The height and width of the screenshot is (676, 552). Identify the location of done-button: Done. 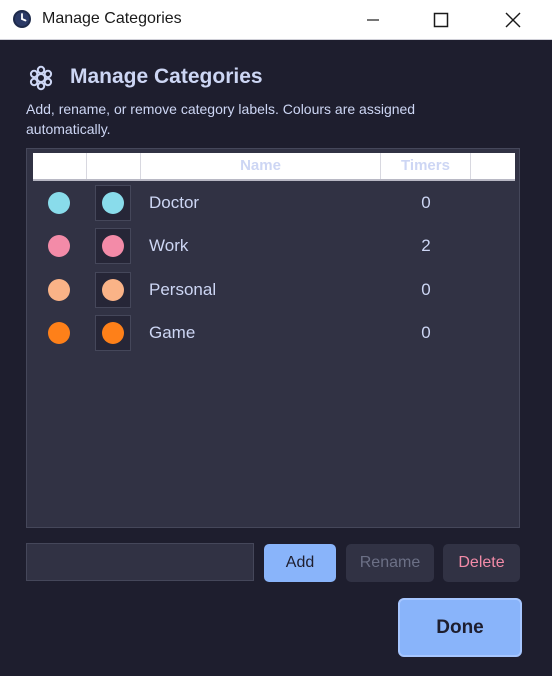
(460, 627).